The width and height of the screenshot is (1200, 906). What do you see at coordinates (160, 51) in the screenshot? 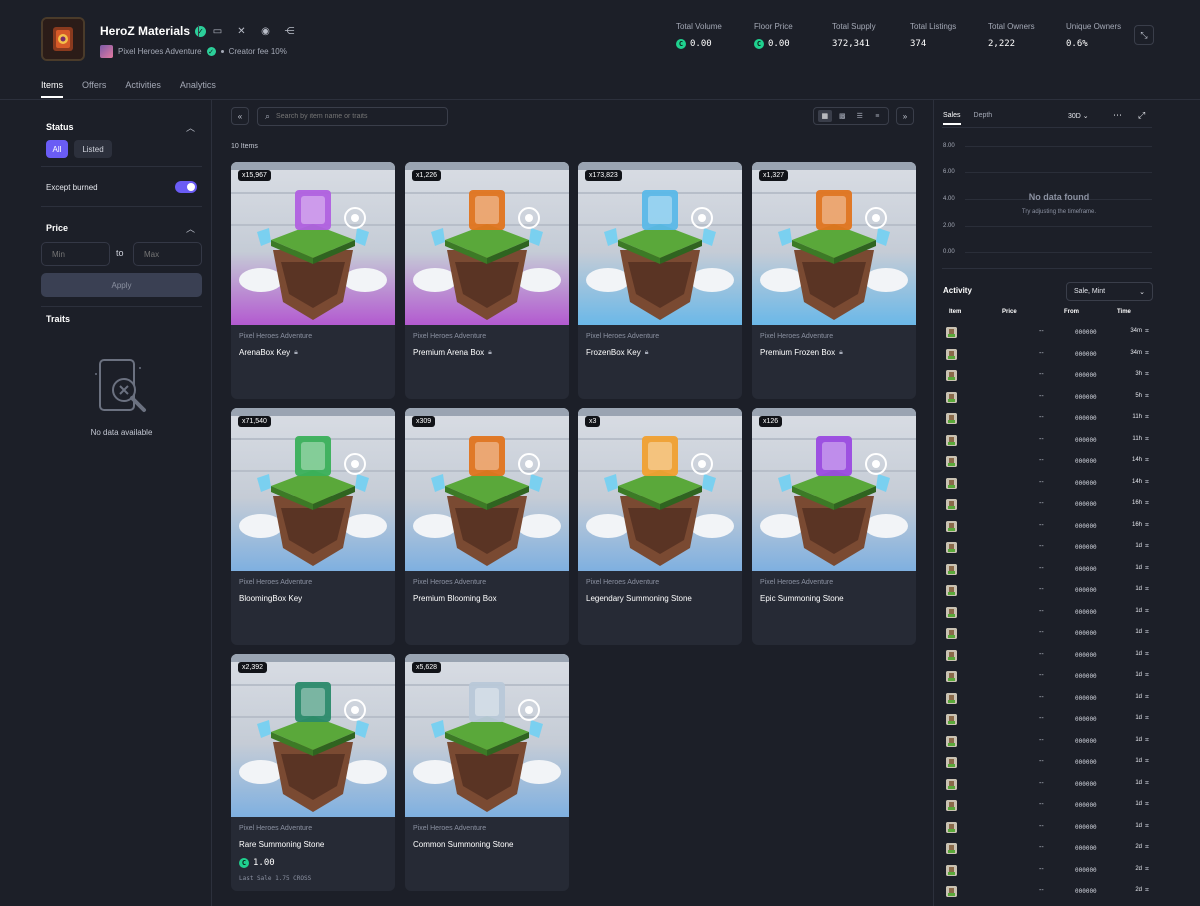
I see `parent-collection-link: Pixel Heroes Adventure` at bounding box center [160, 51].